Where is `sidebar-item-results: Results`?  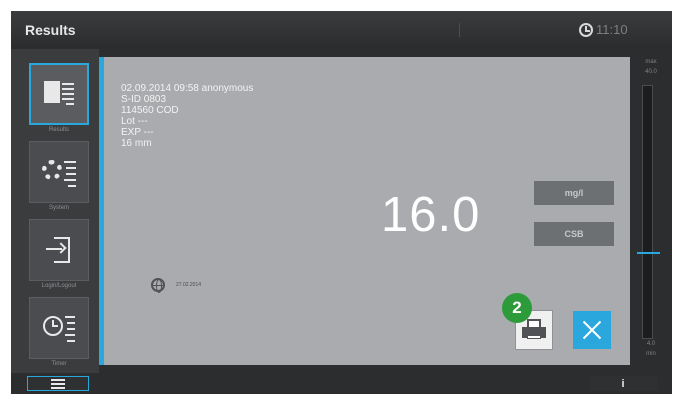 sidebar-item-results: Results is located at coordinates (60, 101).